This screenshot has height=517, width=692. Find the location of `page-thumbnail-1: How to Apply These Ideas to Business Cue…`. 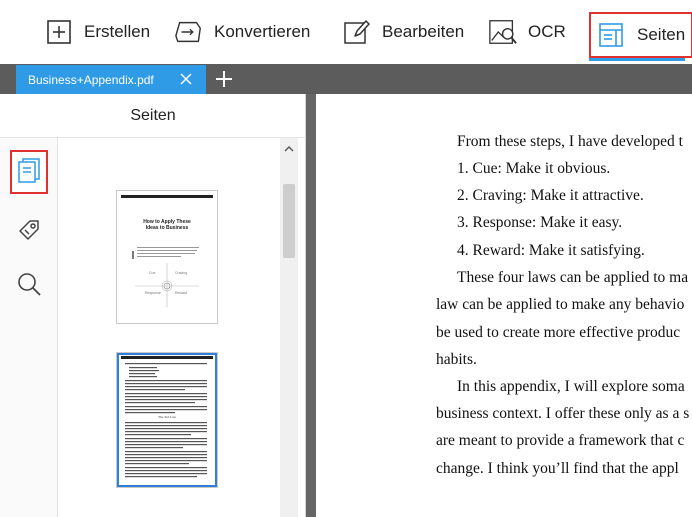

page-thumbnail-1: How to Apply These Ideas to Business Cue… is located at coordinates (167, 257).